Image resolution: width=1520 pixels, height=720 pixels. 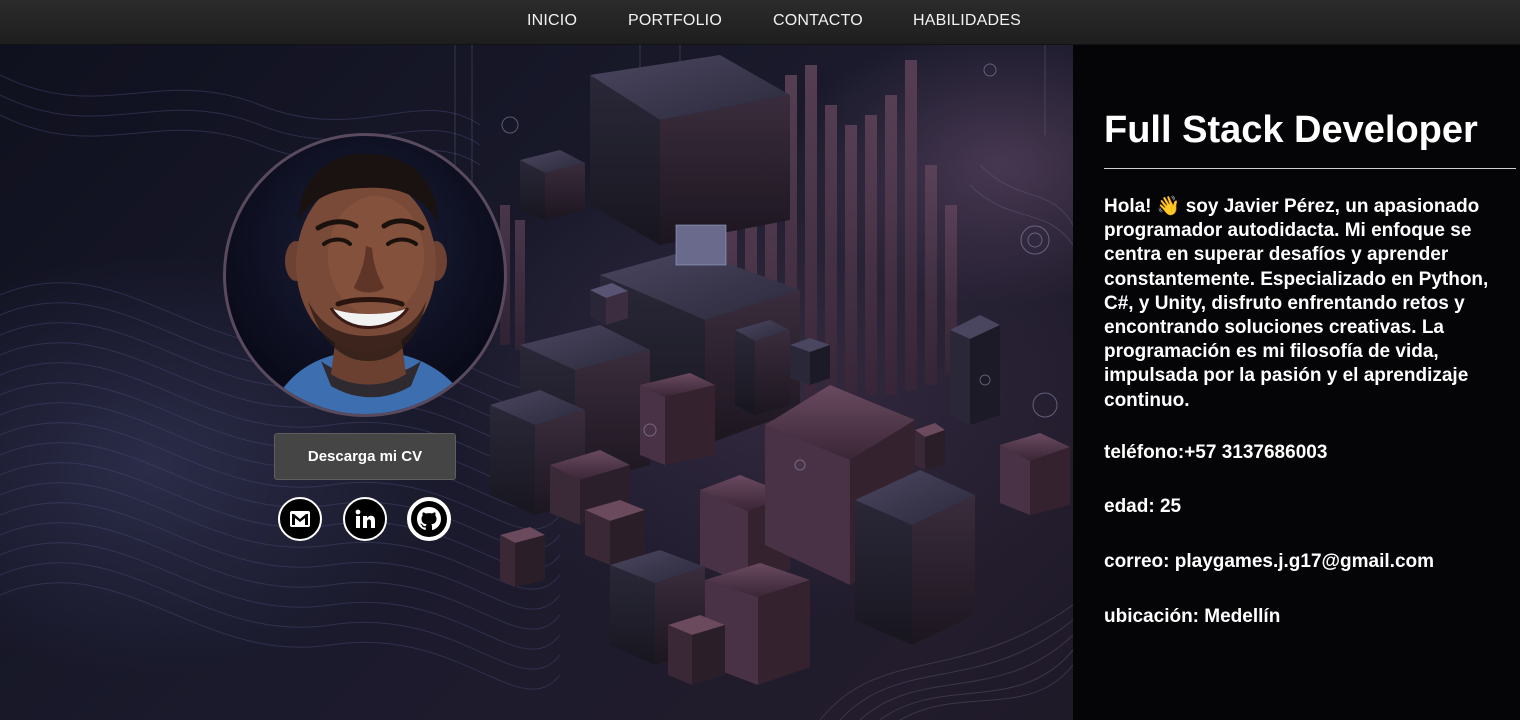 I want to click on nav-habilidades: HABILIDADES, so click(x=967, y=21).